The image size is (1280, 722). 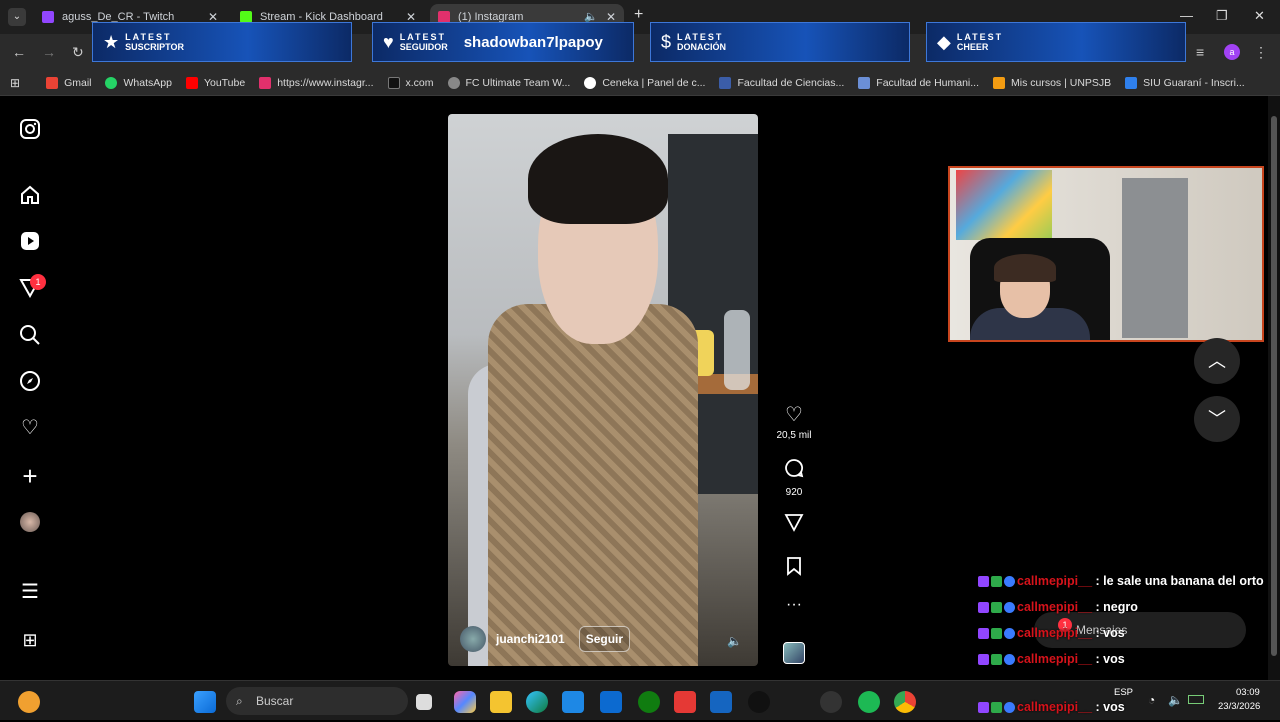 I want to click on xbox-icon, so click(x=649, y=702).